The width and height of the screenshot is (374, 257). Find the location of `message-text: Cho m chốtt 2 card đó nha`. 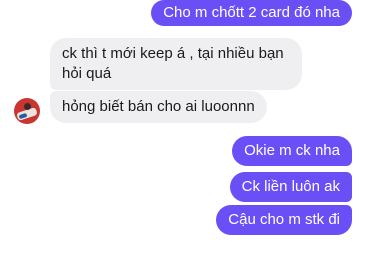

message-text: Cho m chốtt 2 card đó nha is located at coordinates (251, 12).